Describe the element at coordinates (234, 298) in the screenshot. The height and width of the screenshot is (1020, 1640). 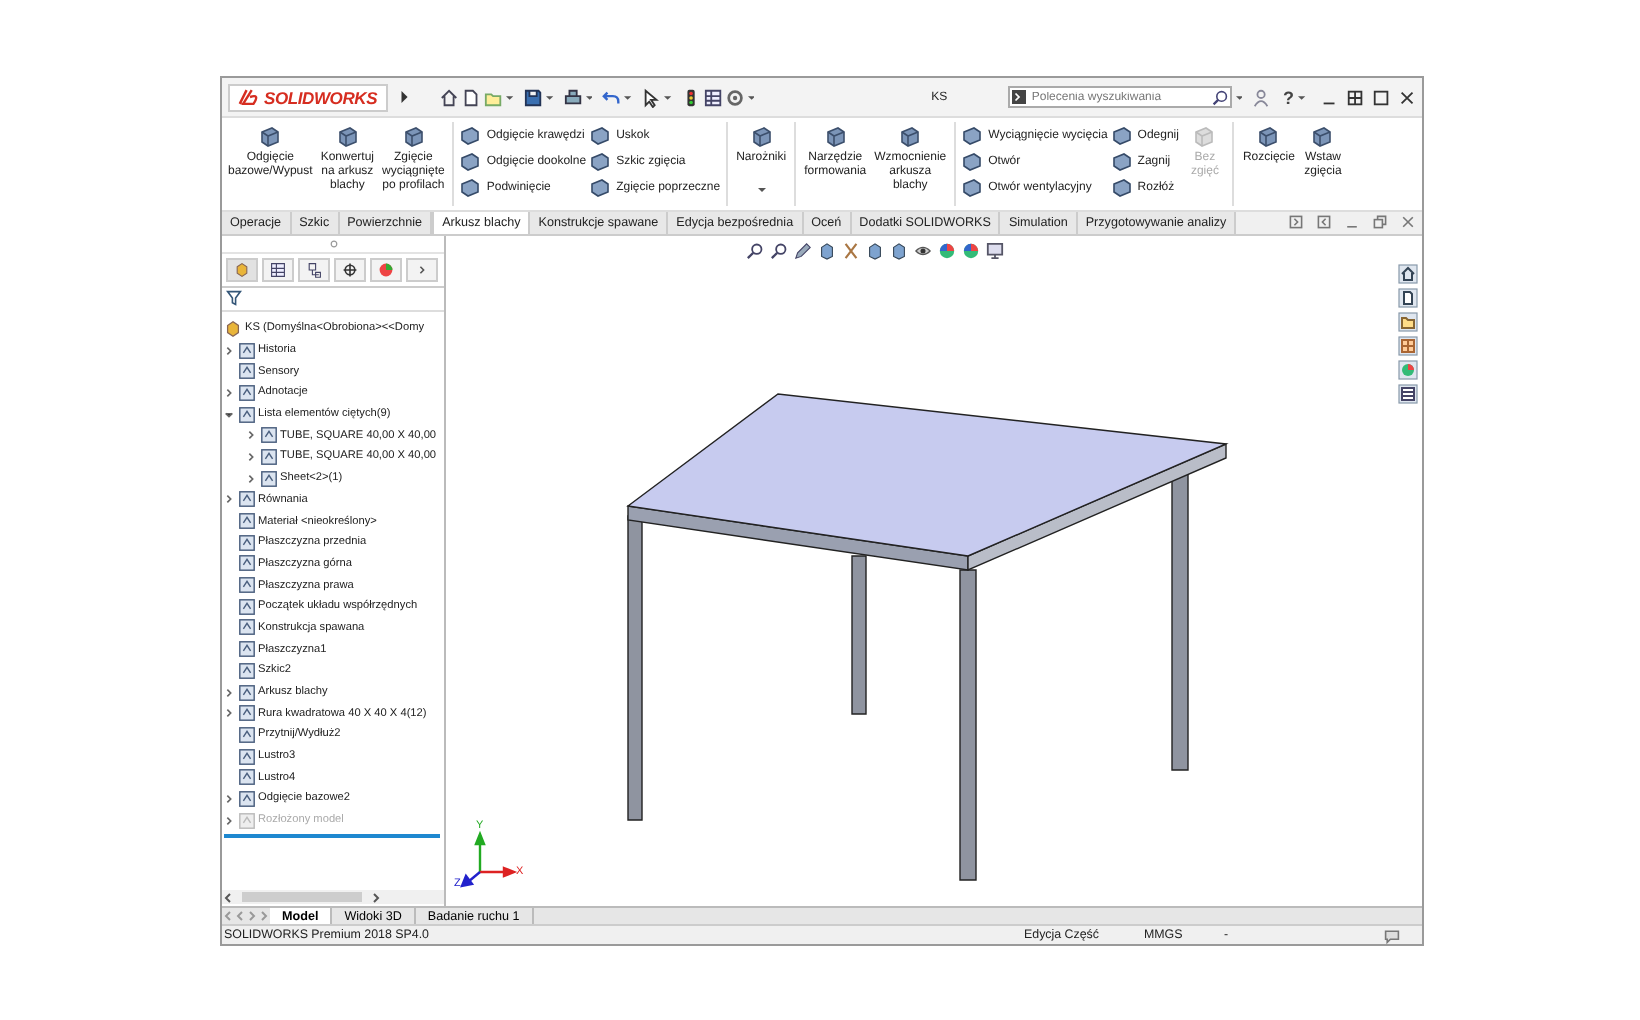
I see `filter-icon` at that location.